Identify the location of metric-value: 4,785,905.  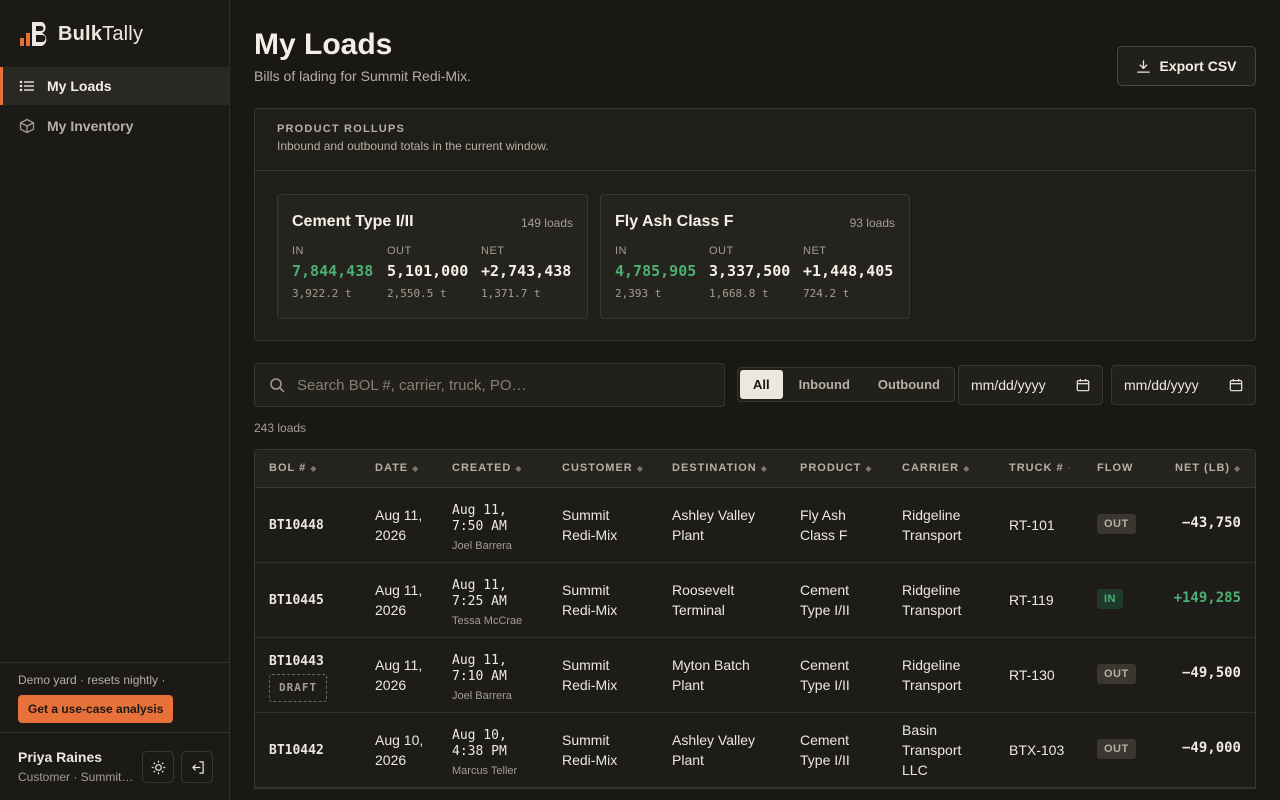
(656, 271).